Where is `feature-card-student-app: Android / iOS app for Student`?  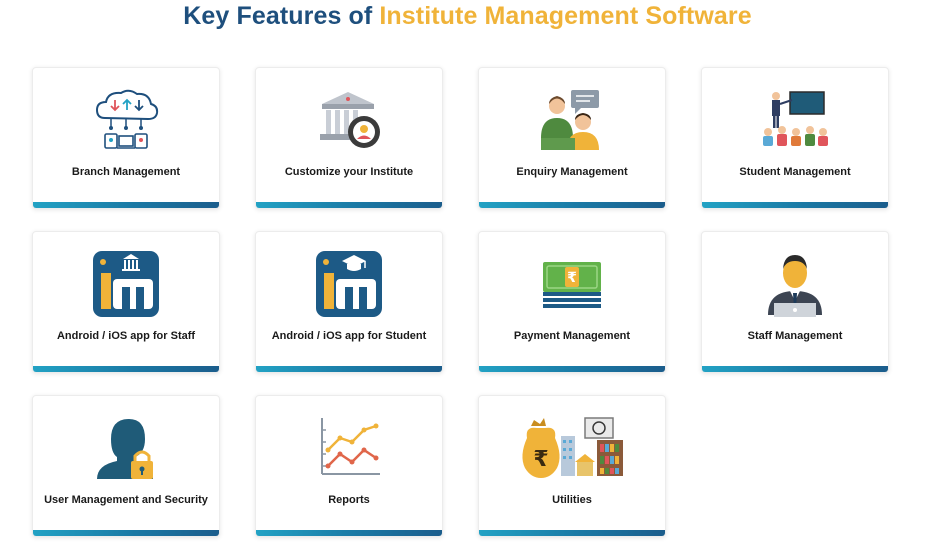 feature-card-student-app: Android / iOS app for Student is located at coordinates (349, 302).